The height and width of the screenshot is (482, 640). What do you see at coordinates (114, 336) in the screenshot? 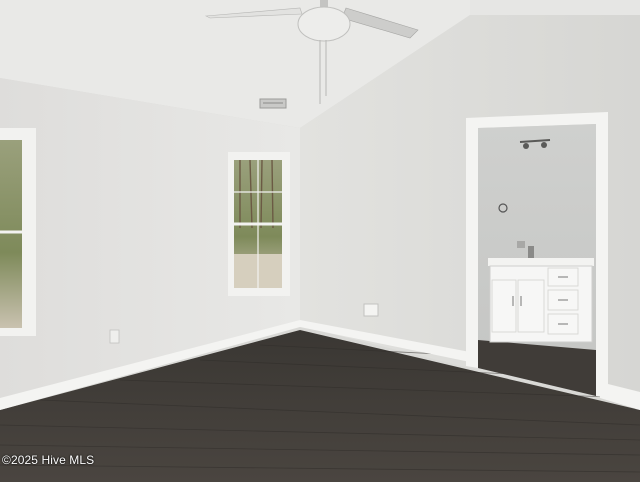
I see `small-outlet` at bounding box center [114, 336].